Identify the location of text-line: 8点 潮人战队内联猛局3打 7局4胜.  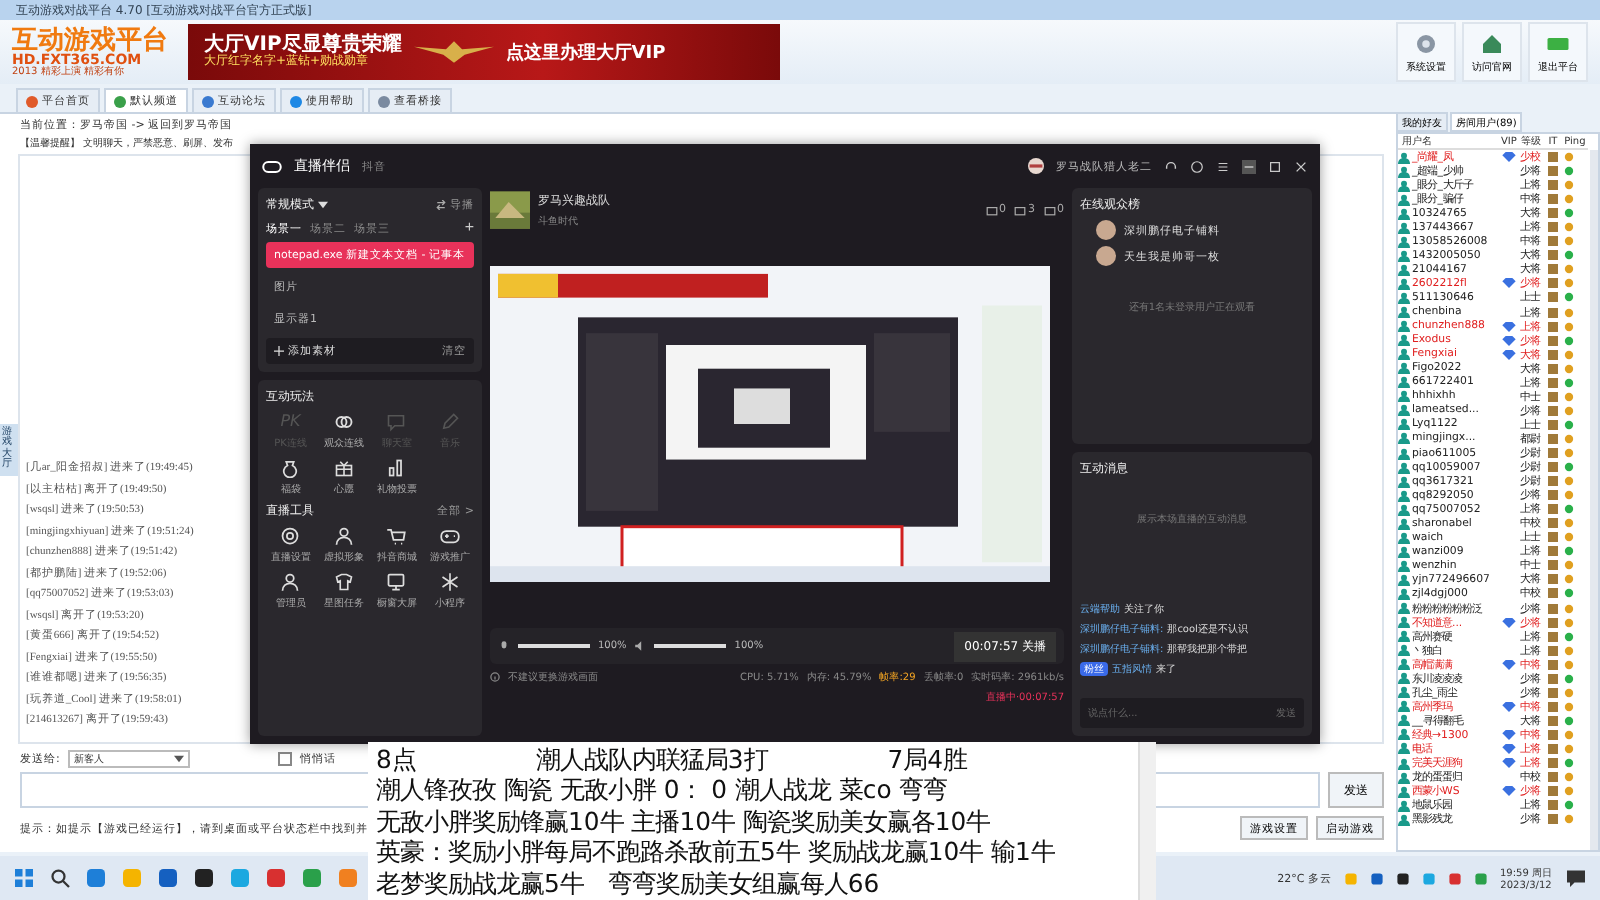
(672, 759).